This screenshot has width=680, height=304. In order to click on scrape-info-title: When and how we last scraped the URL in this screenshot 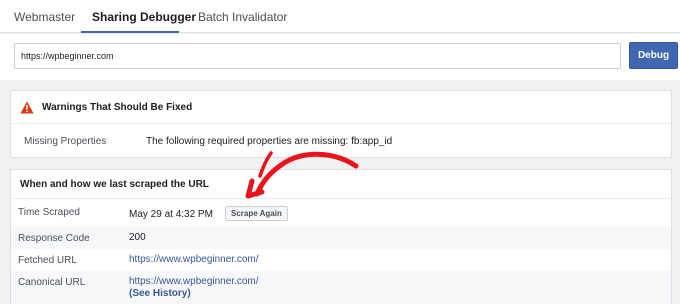, I will do `click(114, 184)`.